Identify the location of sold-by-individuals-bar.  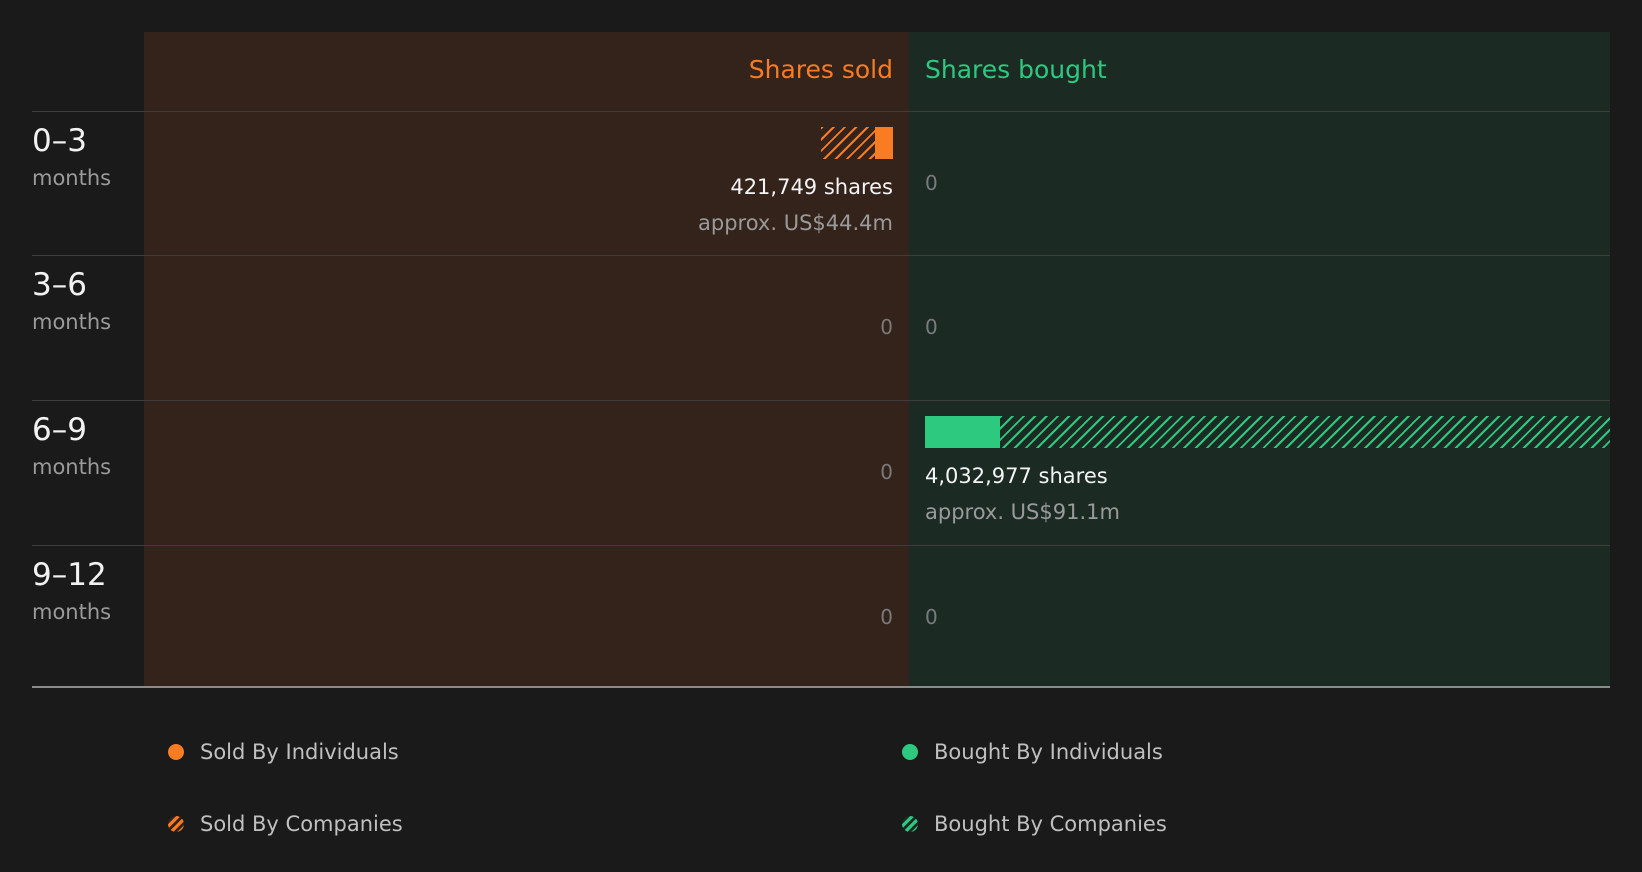
(884, 143).